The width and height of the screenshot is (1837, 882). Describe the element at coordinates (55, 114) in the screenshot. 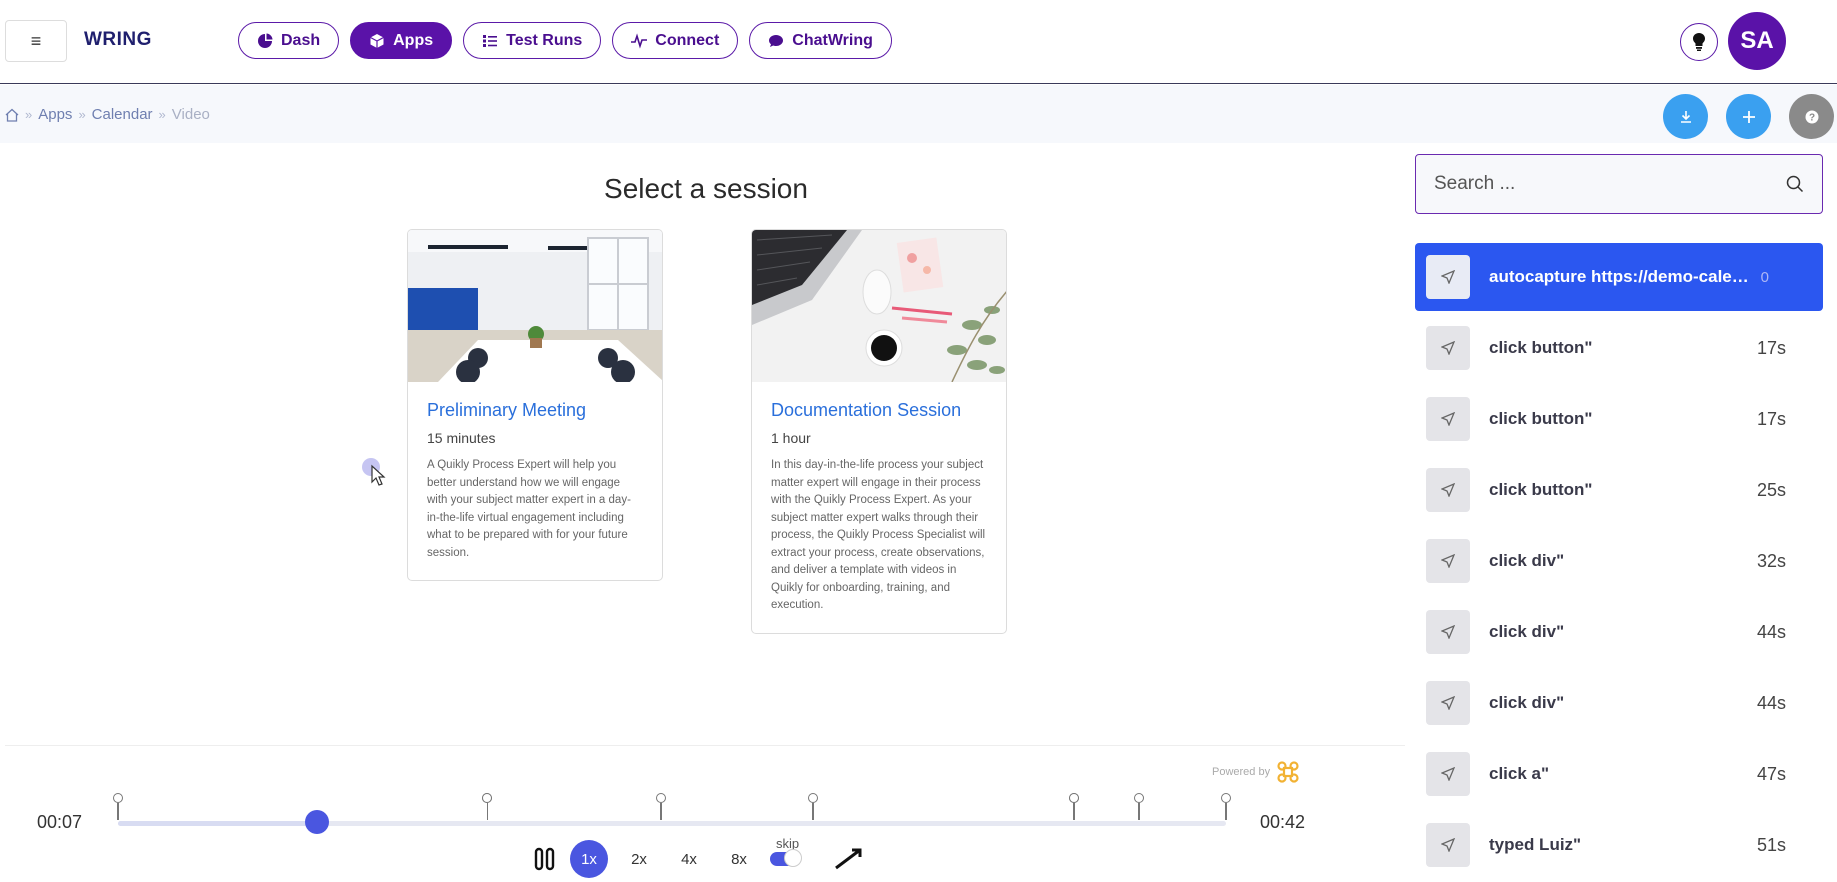

I see `breadcrumb-apps: Apps` at that location.